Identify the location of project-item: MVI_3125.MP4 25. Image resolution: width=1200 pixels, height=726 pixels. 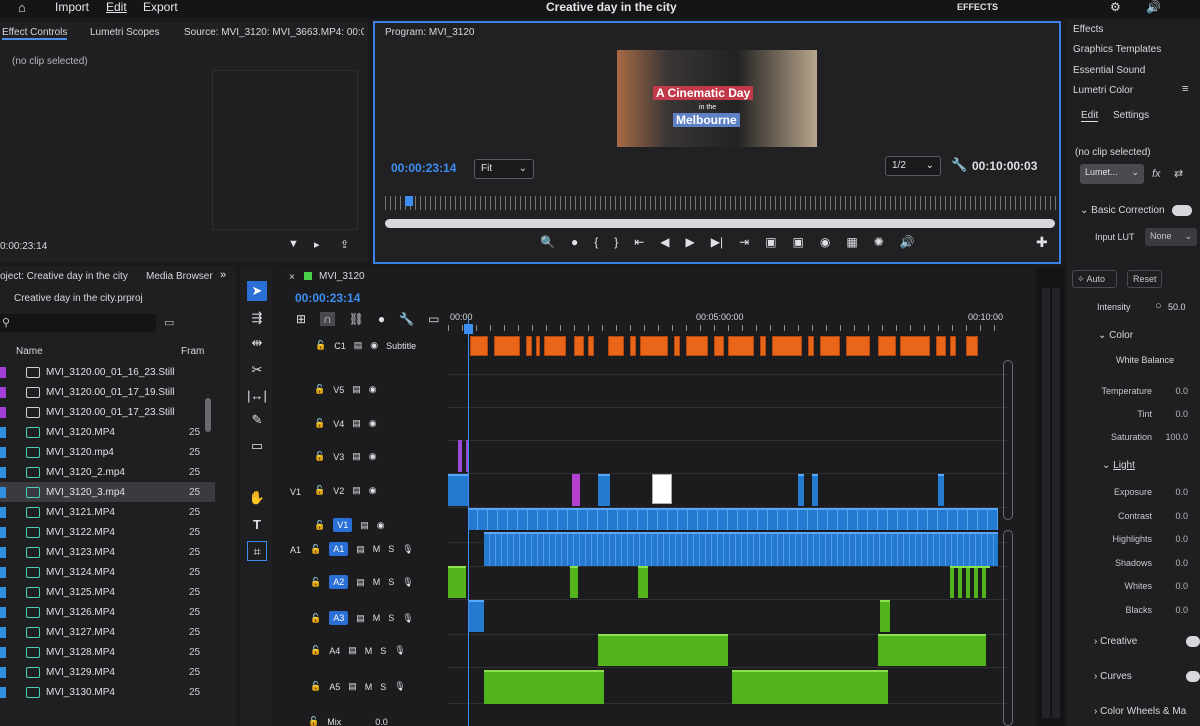
(107, 592).